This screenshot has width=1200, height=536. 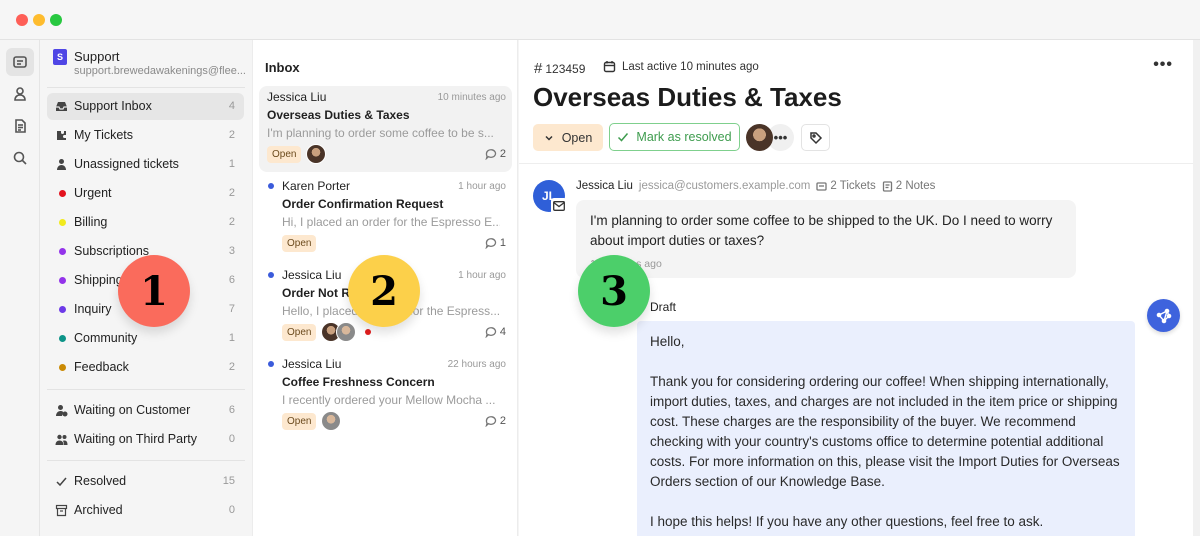 What do you see at coordinates (145, 222) in the screenshot?
I see `sidebar-item-billing: Billing 2` at bounding box center [145, 222].